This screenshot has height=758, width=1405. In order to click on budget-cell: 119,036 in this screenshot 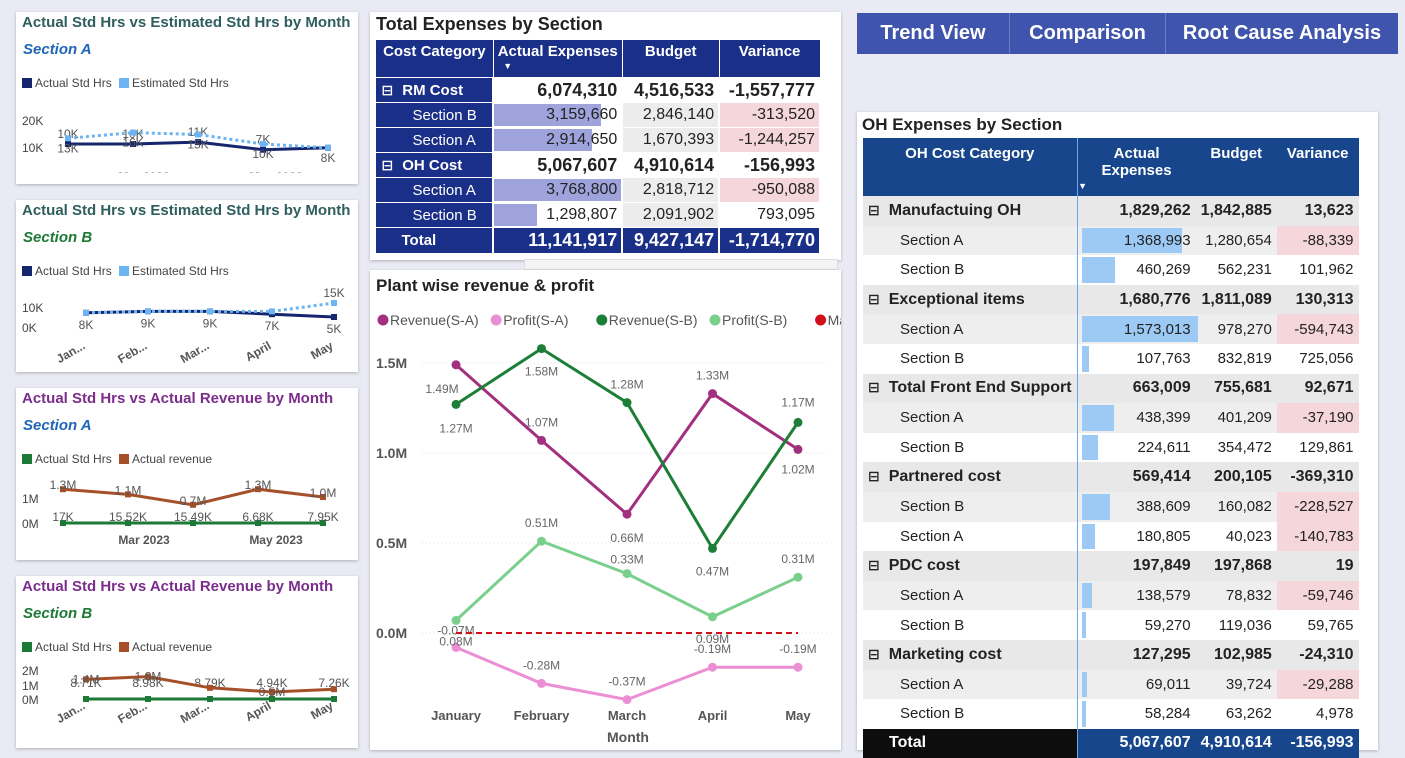, I will do `click(1236, 625)`.